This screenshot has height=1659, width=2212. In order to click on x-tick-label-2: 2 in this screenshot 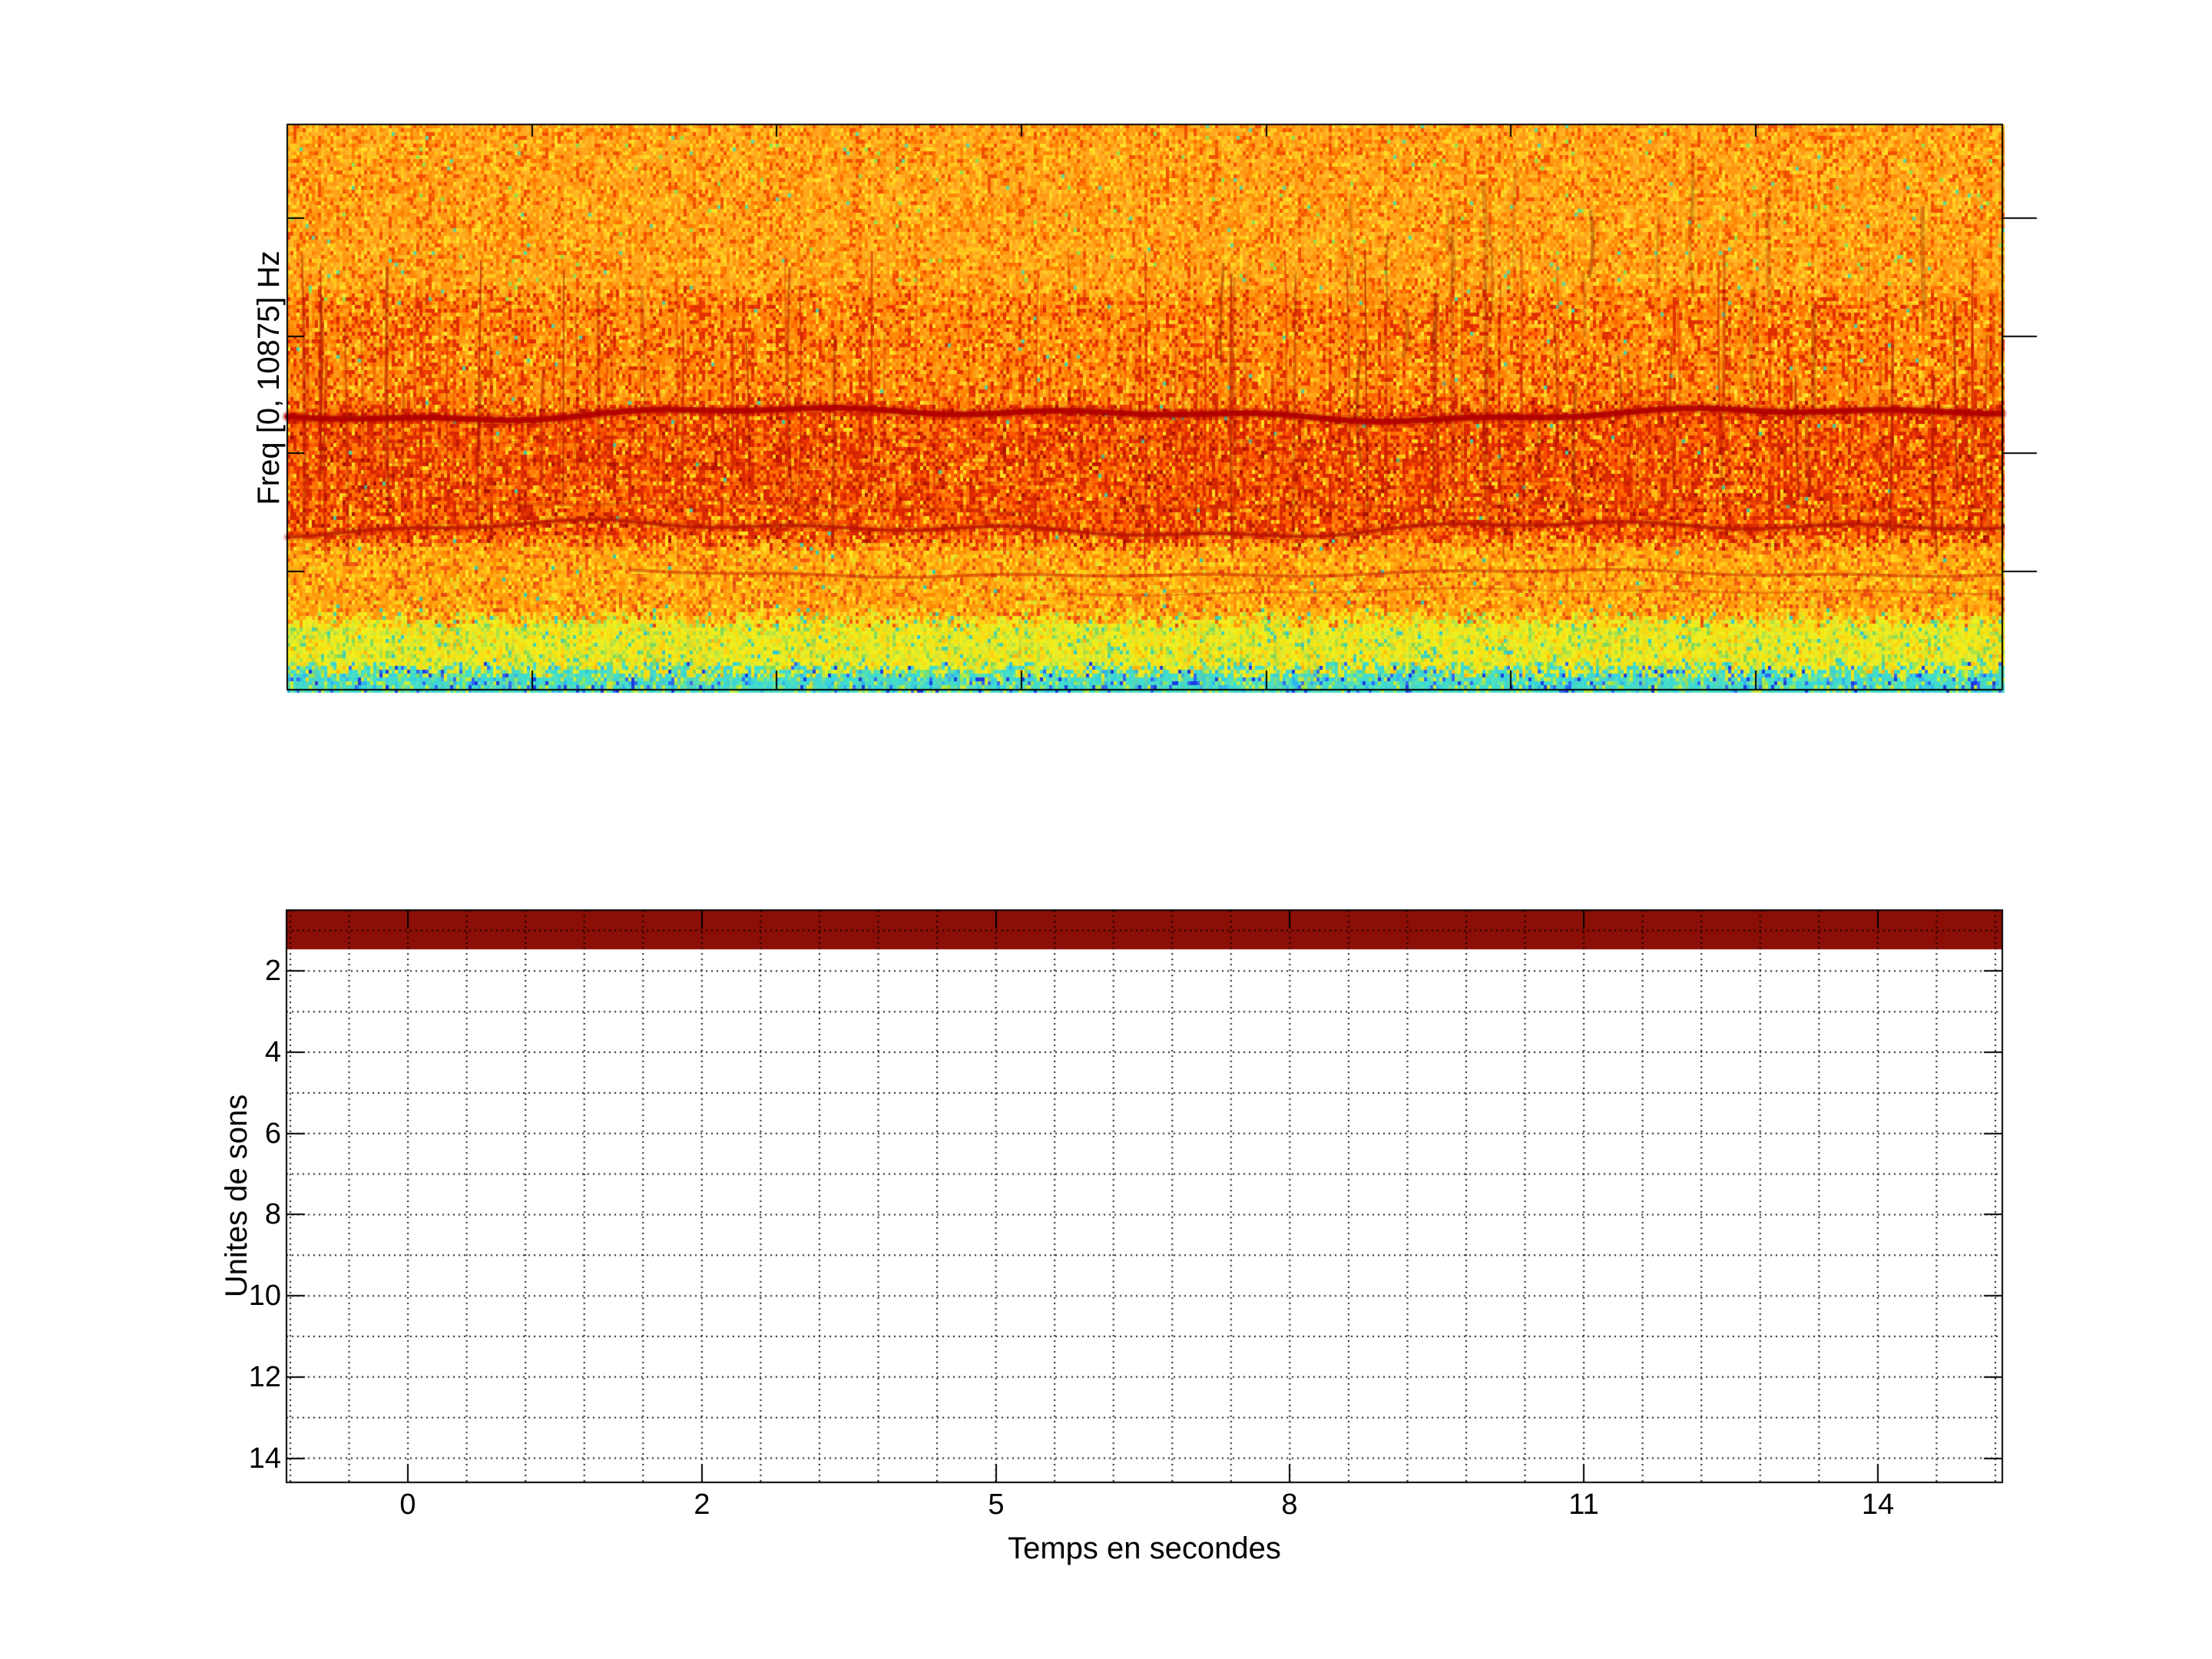, I will do `click(702, 1505)`.